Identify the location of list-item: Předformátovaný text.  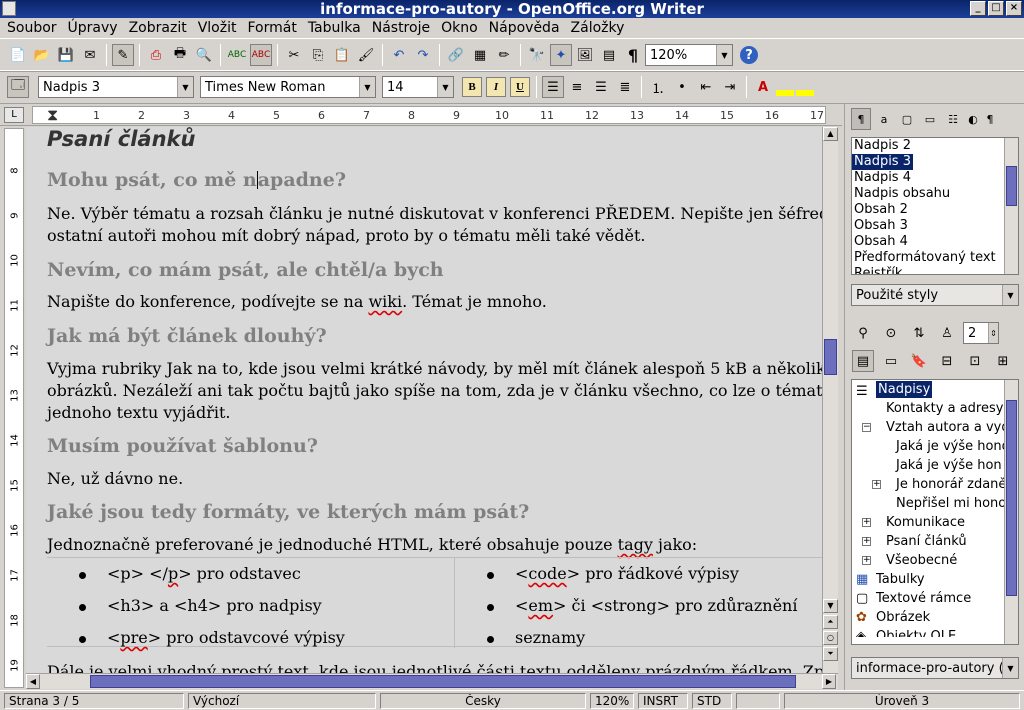
(935, 258).